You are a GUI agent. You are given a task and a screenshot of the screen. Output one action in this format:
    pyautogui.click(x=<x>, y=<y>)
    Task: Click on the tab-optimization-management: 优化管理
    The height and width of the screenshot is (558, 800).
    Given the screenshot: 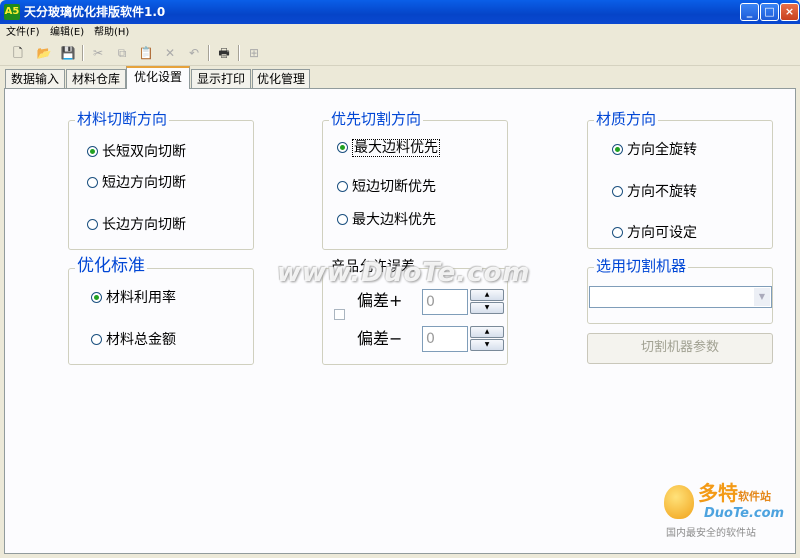 What is the action you would take?
    pyautogui.click(x=281, y=78)
    